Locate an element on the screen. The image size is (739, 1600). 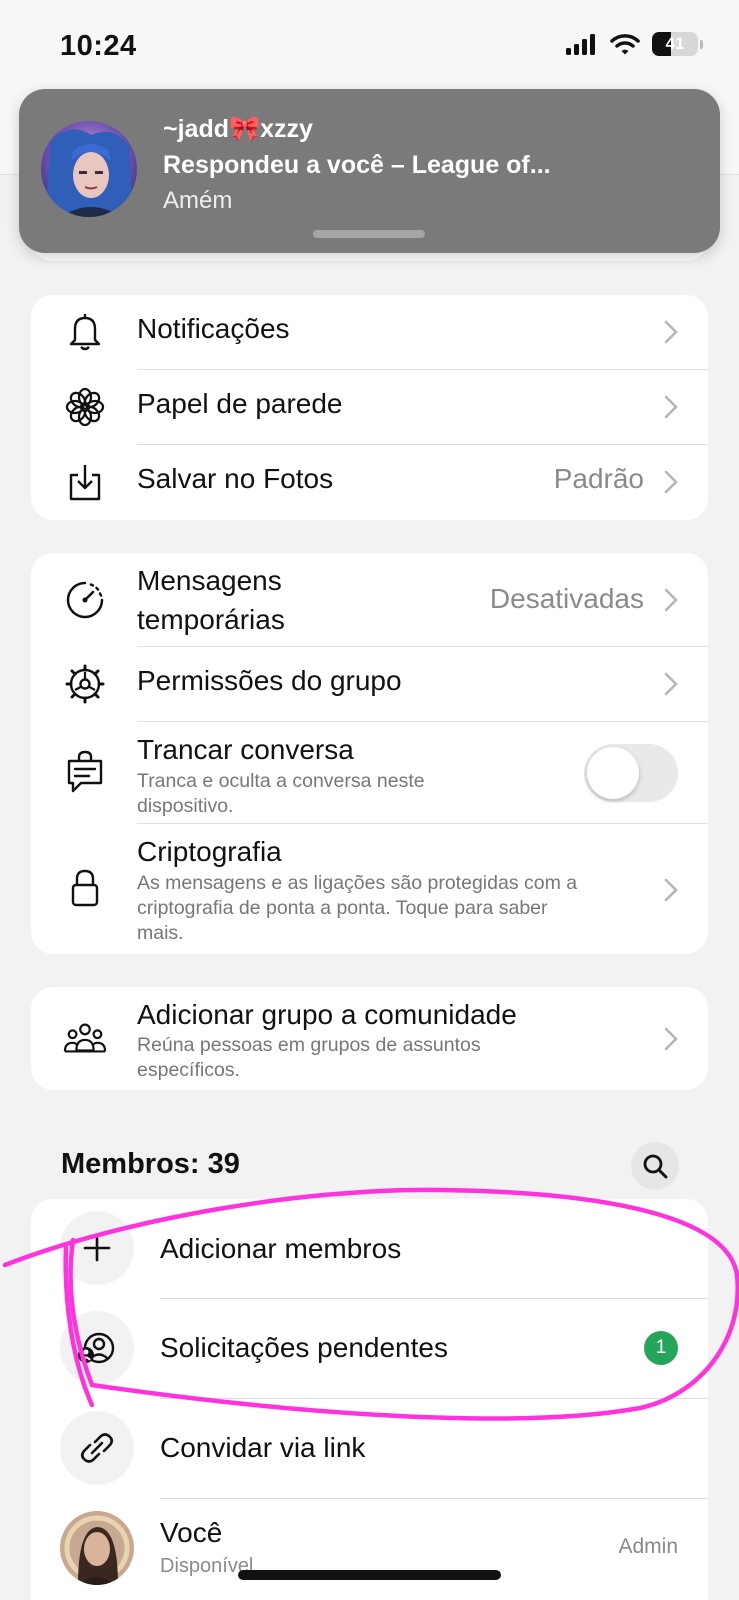
row-label: Criptografia is located at coordinates (209, 851).